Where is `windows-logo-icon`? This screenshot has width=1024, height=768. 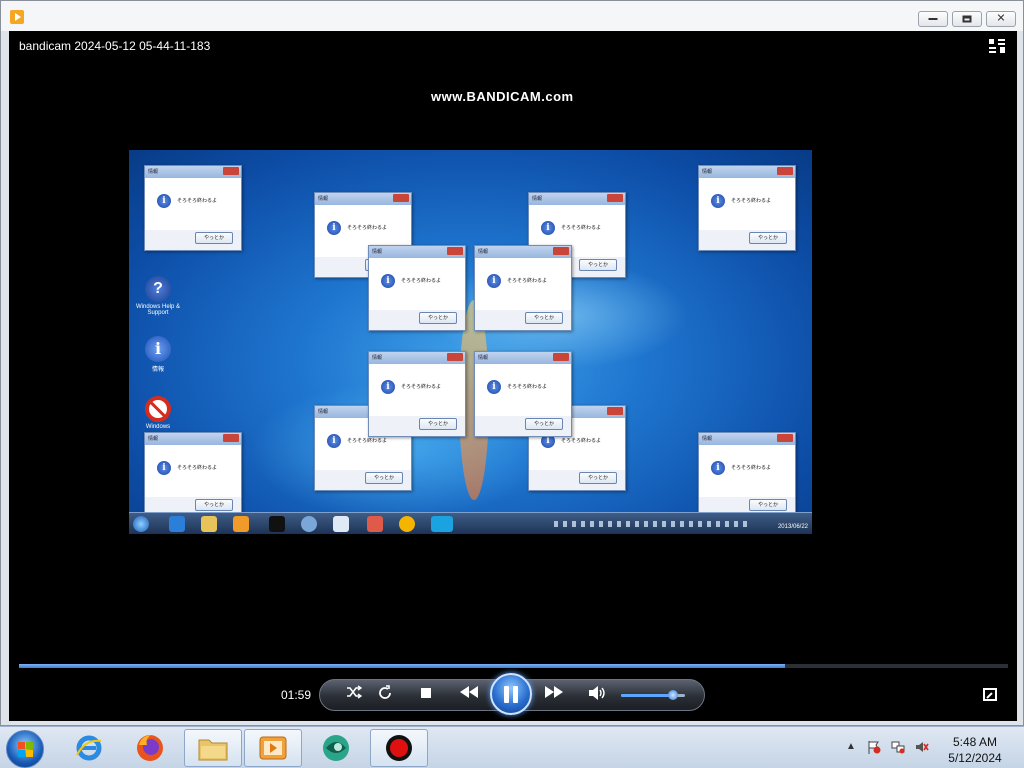 windows-logo-icon is located at coordinates (26, 750).